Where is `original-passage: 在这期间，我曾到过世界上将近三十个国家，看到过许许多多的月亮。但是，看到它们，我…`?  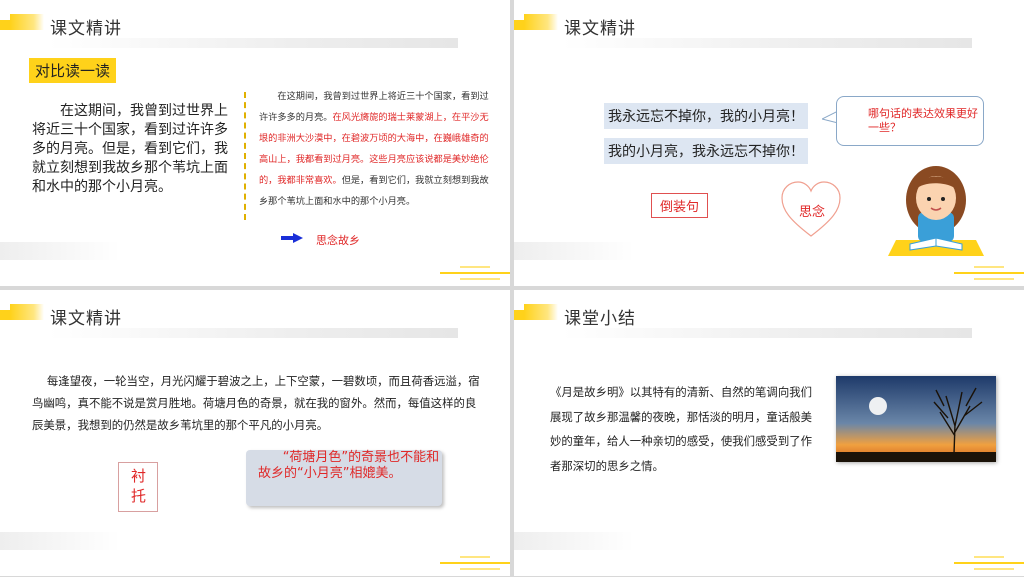 original-passage: 在这期间，我曾到过世界上将近三十个国家，看到过许许多多的月亮。但是，看到它们，我… is located at coordinates (130, 149).